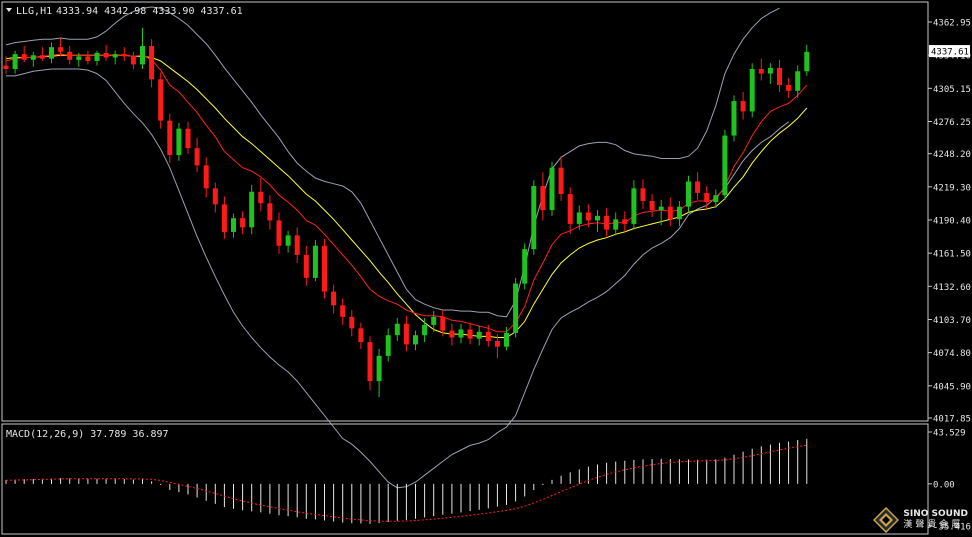 This screenshot has height=537, width=972. What do you see at coordinates (944, 485) in the screenshot?
I see `macd-tick-label: 0.00` at bounding box center [944, 485].